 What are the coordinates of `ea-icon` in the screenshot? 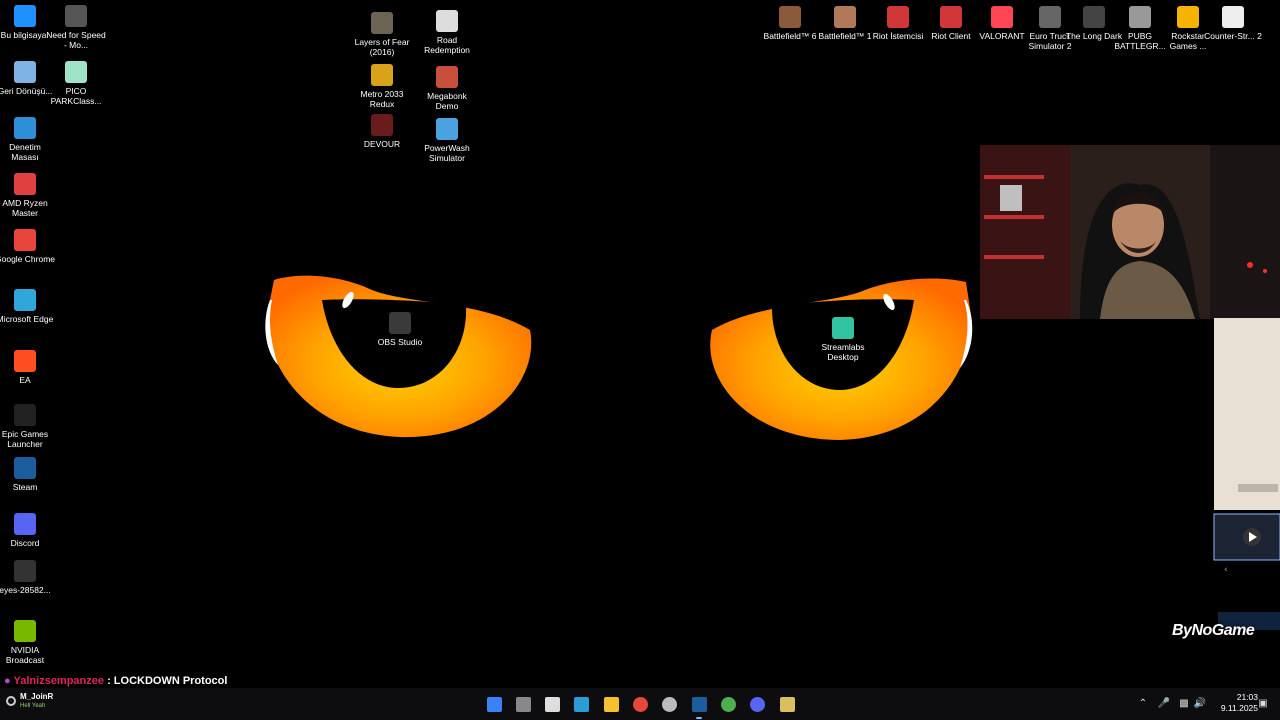 It's located at (25, 361).